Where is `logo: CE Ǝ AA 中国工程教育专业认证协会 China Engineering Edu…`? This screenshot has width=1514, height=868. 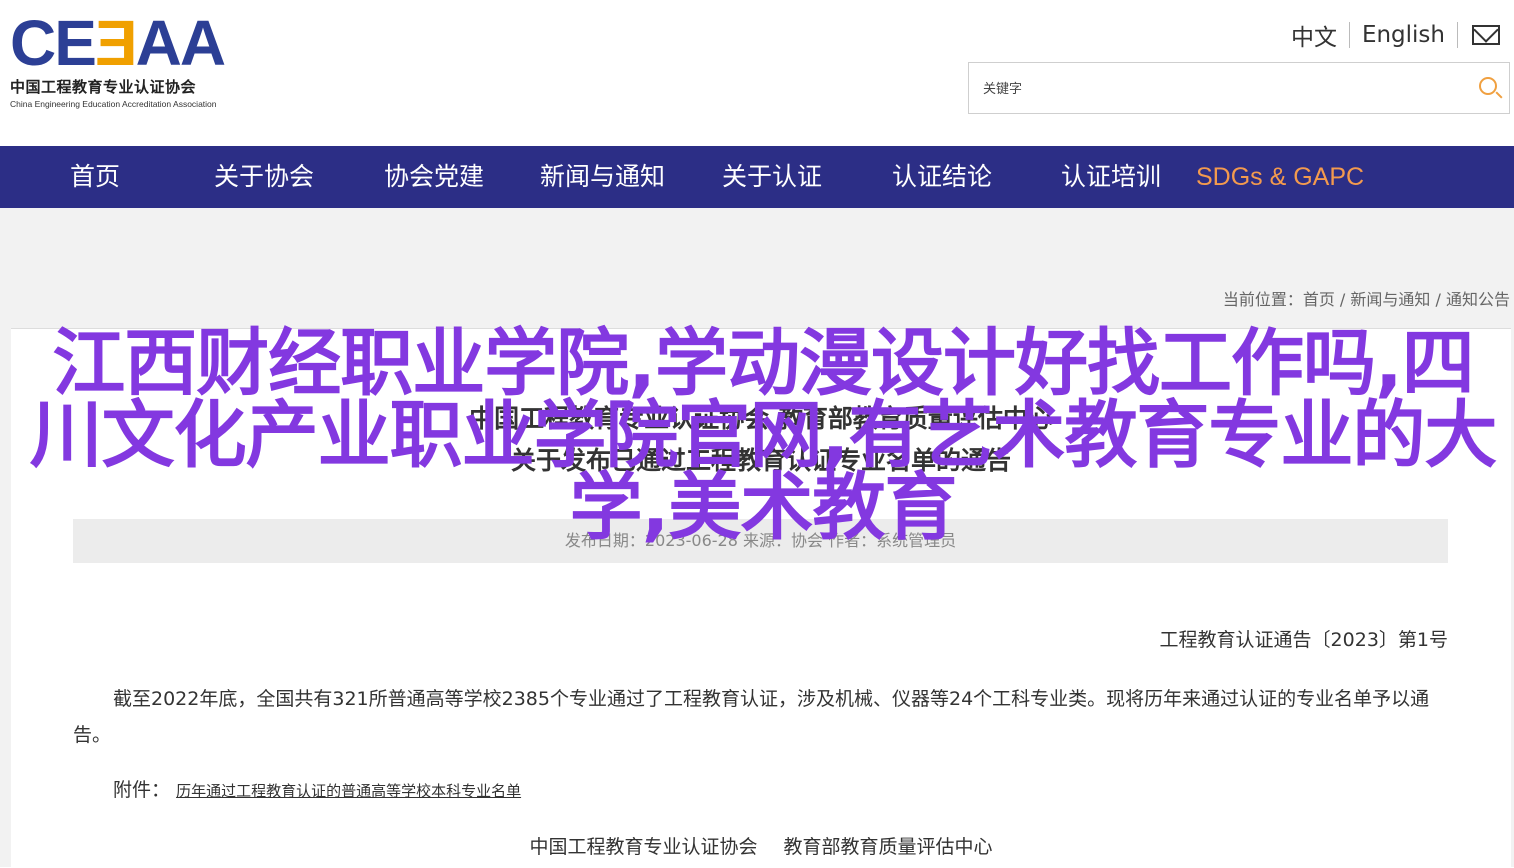 logo: CE Ǝ AA 中国工程教育专业认证协会 China Engineering Edu… is located at coordinates (140, 60).